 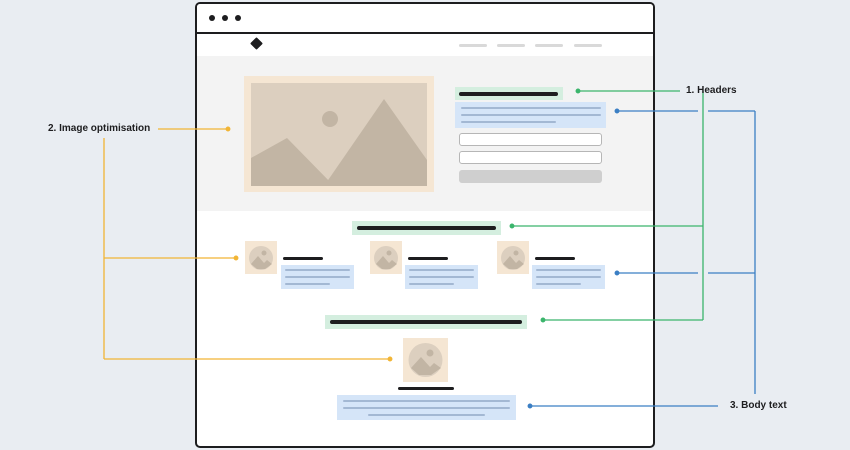 What do you see at coordinates (711, 90) in the screenshot?
I see `headers-label: 1. Headers` at bounding box center [711, 90].